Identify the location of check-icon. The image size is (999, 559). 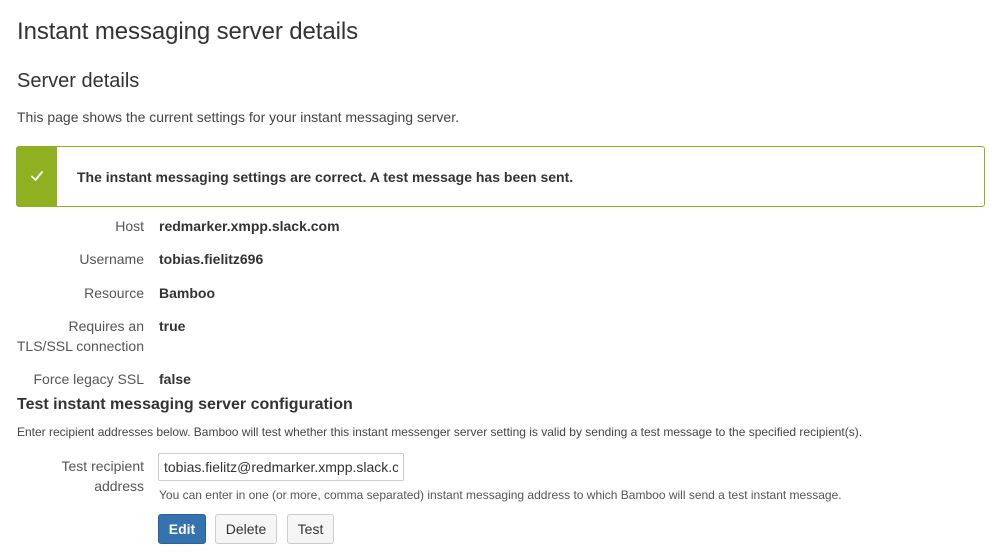
(37, 176).